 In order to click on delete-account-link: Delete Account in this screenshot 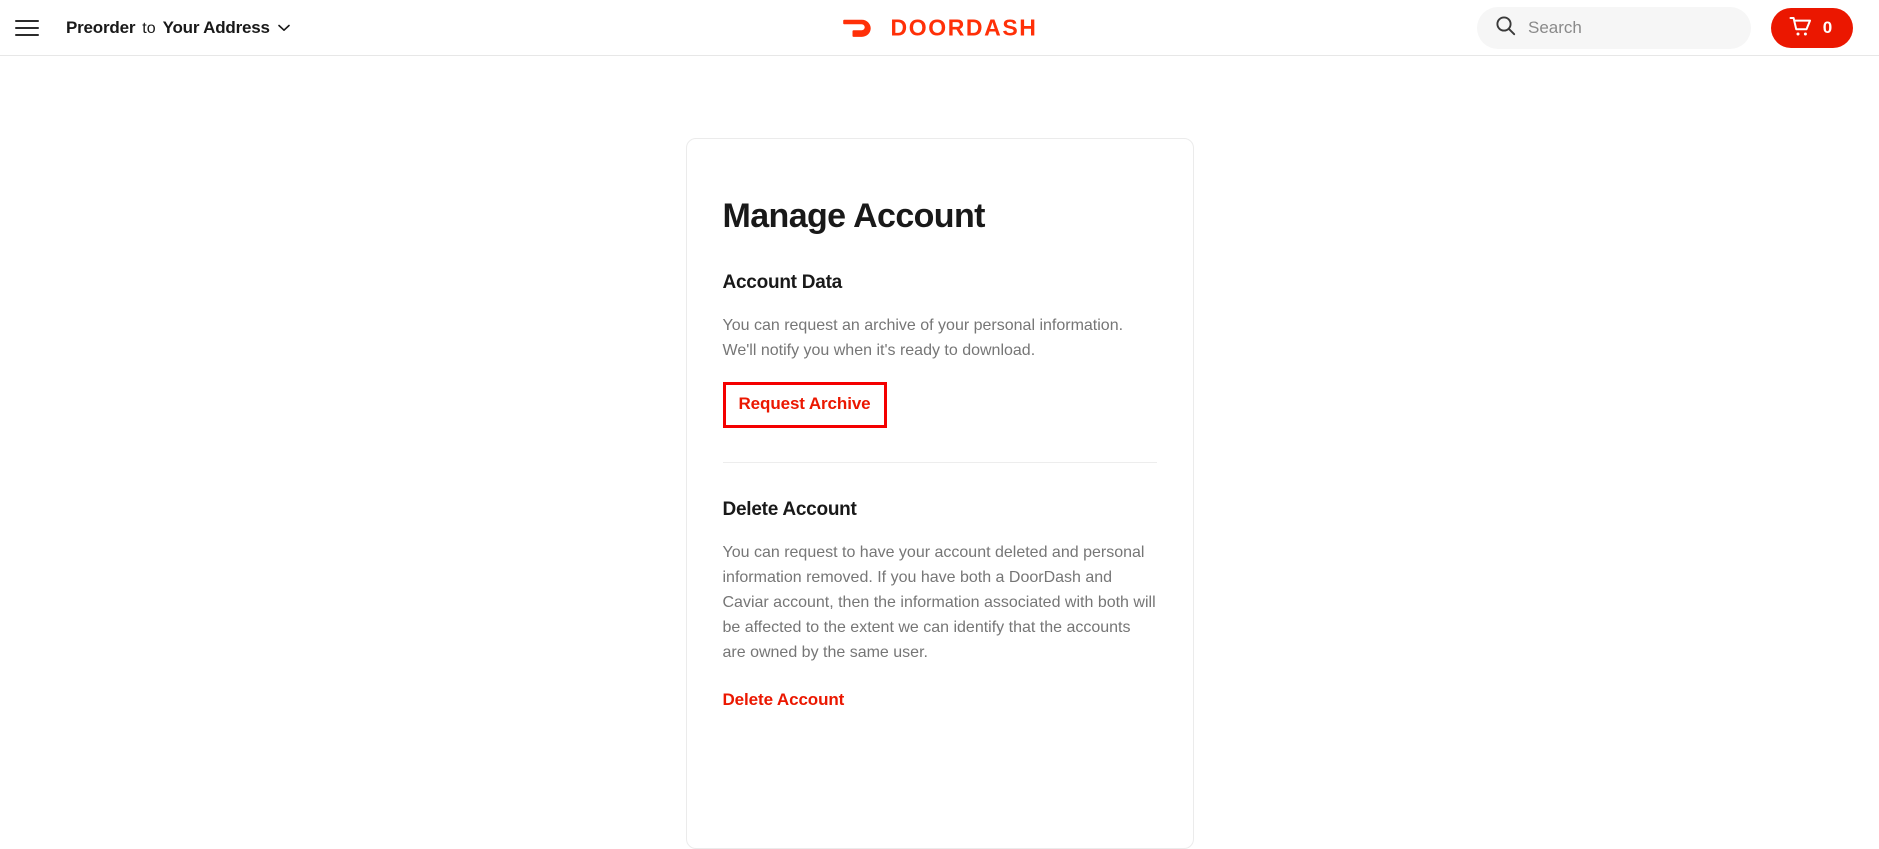, I will do `click(784, 700)`.